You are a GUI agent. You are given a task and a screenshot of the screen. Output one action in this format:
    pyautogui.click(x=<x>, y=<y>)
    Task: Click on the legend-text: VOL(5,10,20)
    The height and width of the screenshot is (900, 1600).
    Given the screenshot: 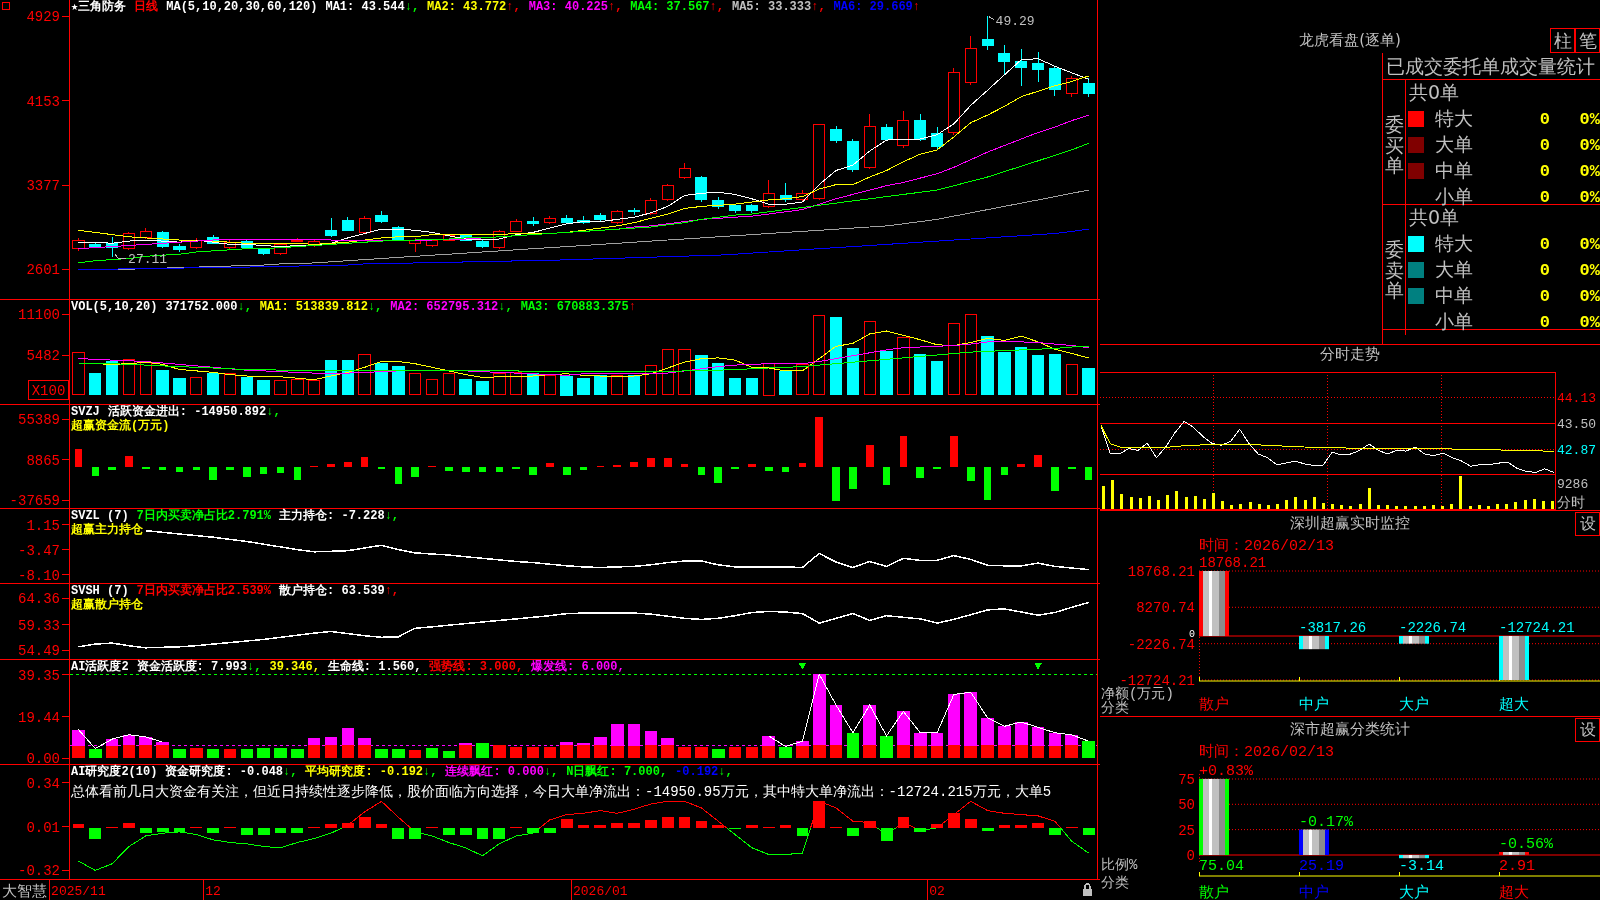 What is the action you would take?
    pyautogui.click(x=114, y=307)
    